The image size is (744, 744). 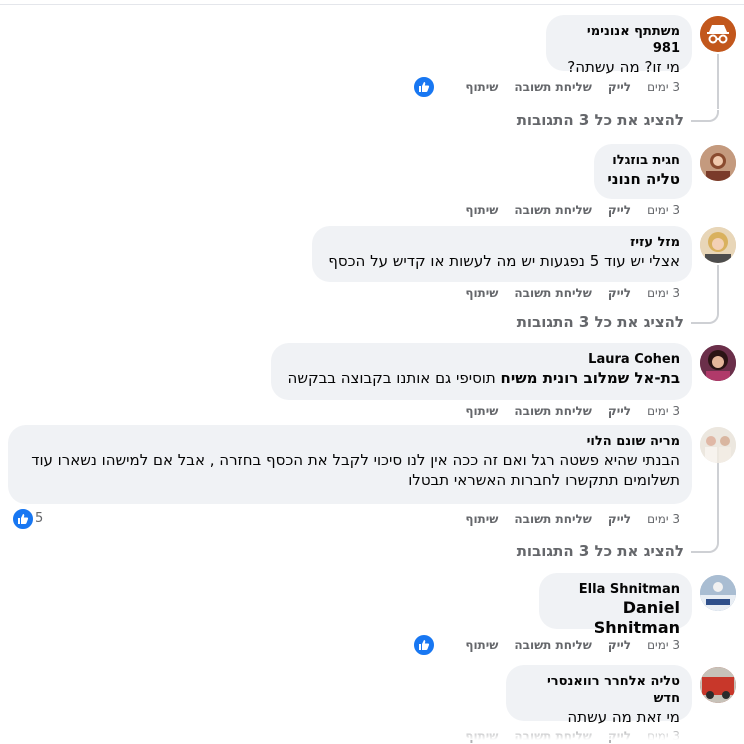 I want to click on mention-link: בת-אל שמלוב רונית משיח, so click(x=590, y=378).